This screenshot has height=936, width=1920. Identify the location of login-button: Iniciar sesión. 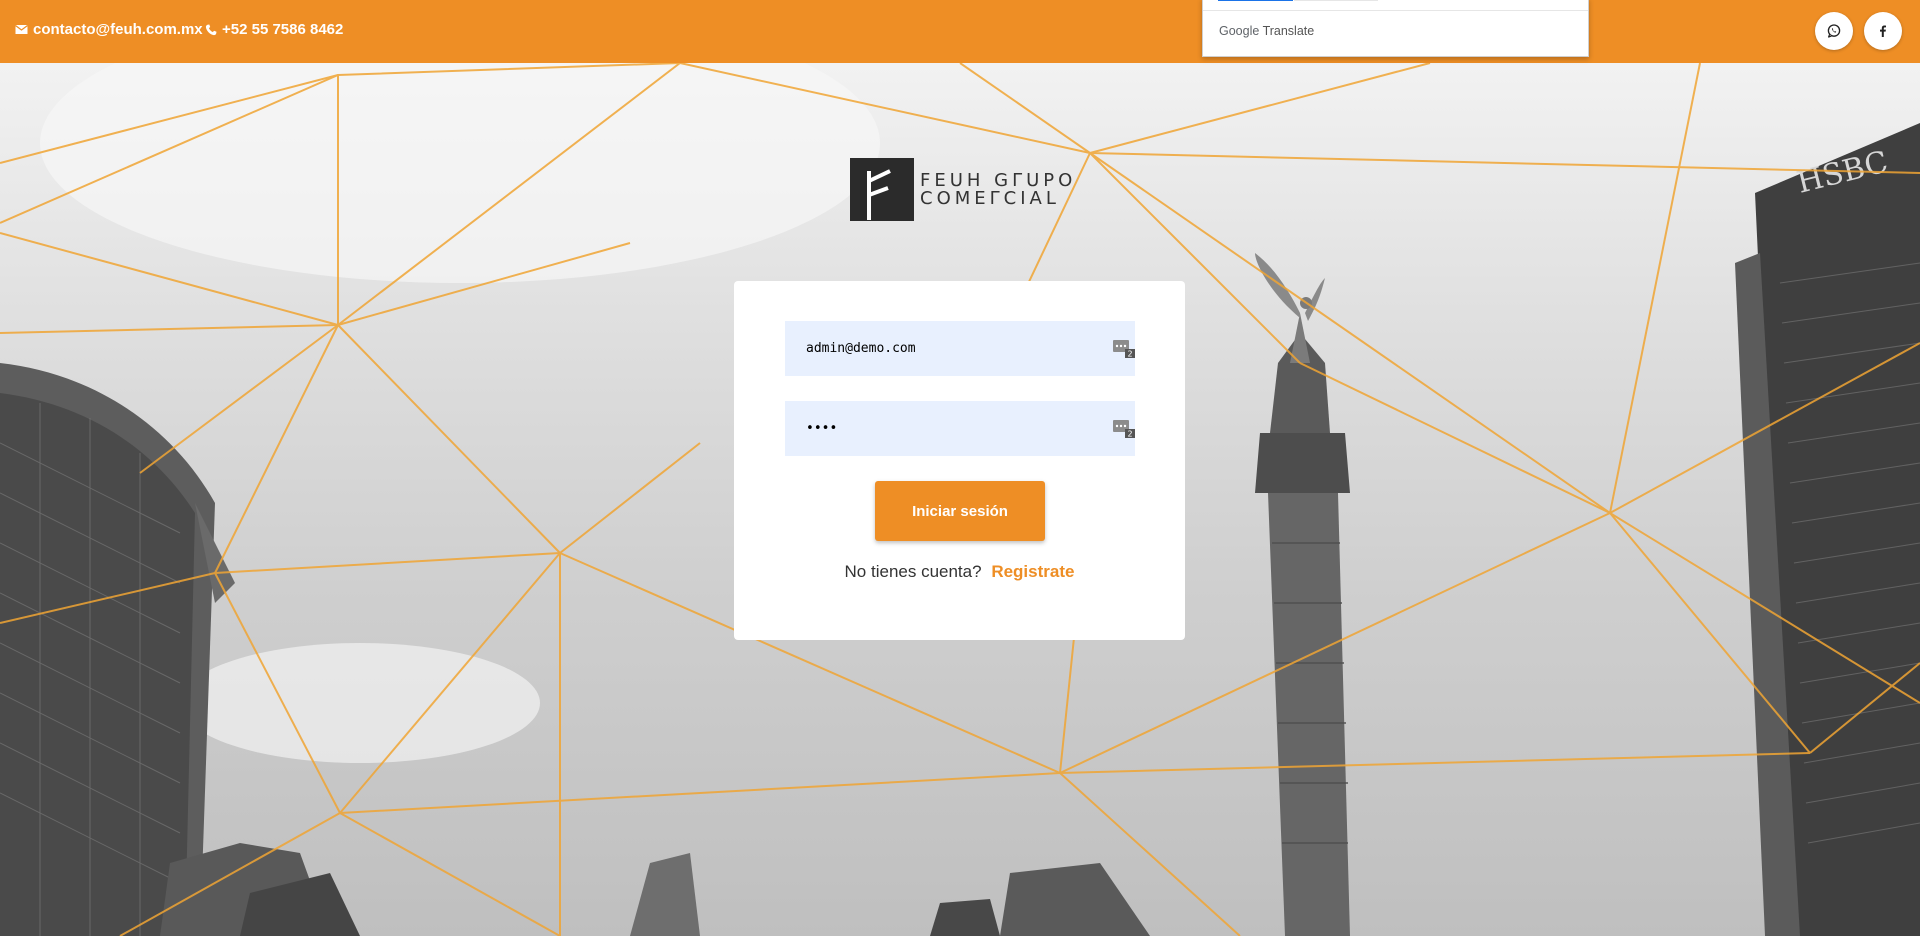
(960, 511).